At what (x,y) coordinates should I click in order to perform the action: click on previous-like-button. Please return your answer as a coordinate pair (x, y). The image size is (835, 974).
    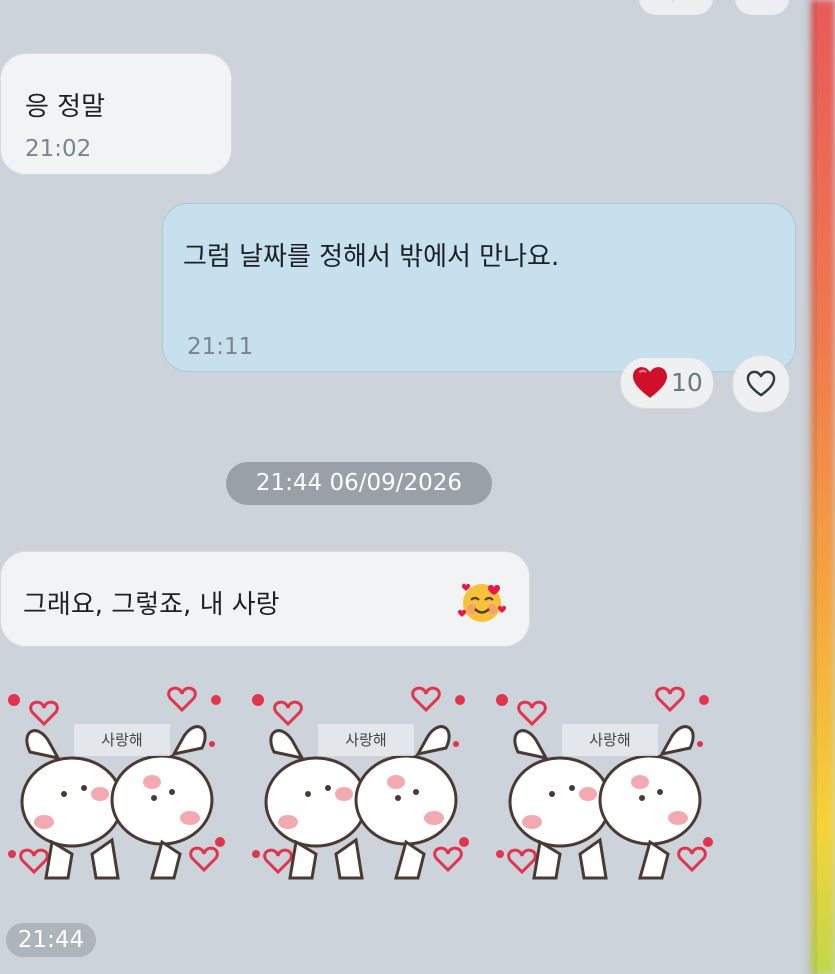
    Looking at the image, I should click on (762, 8).